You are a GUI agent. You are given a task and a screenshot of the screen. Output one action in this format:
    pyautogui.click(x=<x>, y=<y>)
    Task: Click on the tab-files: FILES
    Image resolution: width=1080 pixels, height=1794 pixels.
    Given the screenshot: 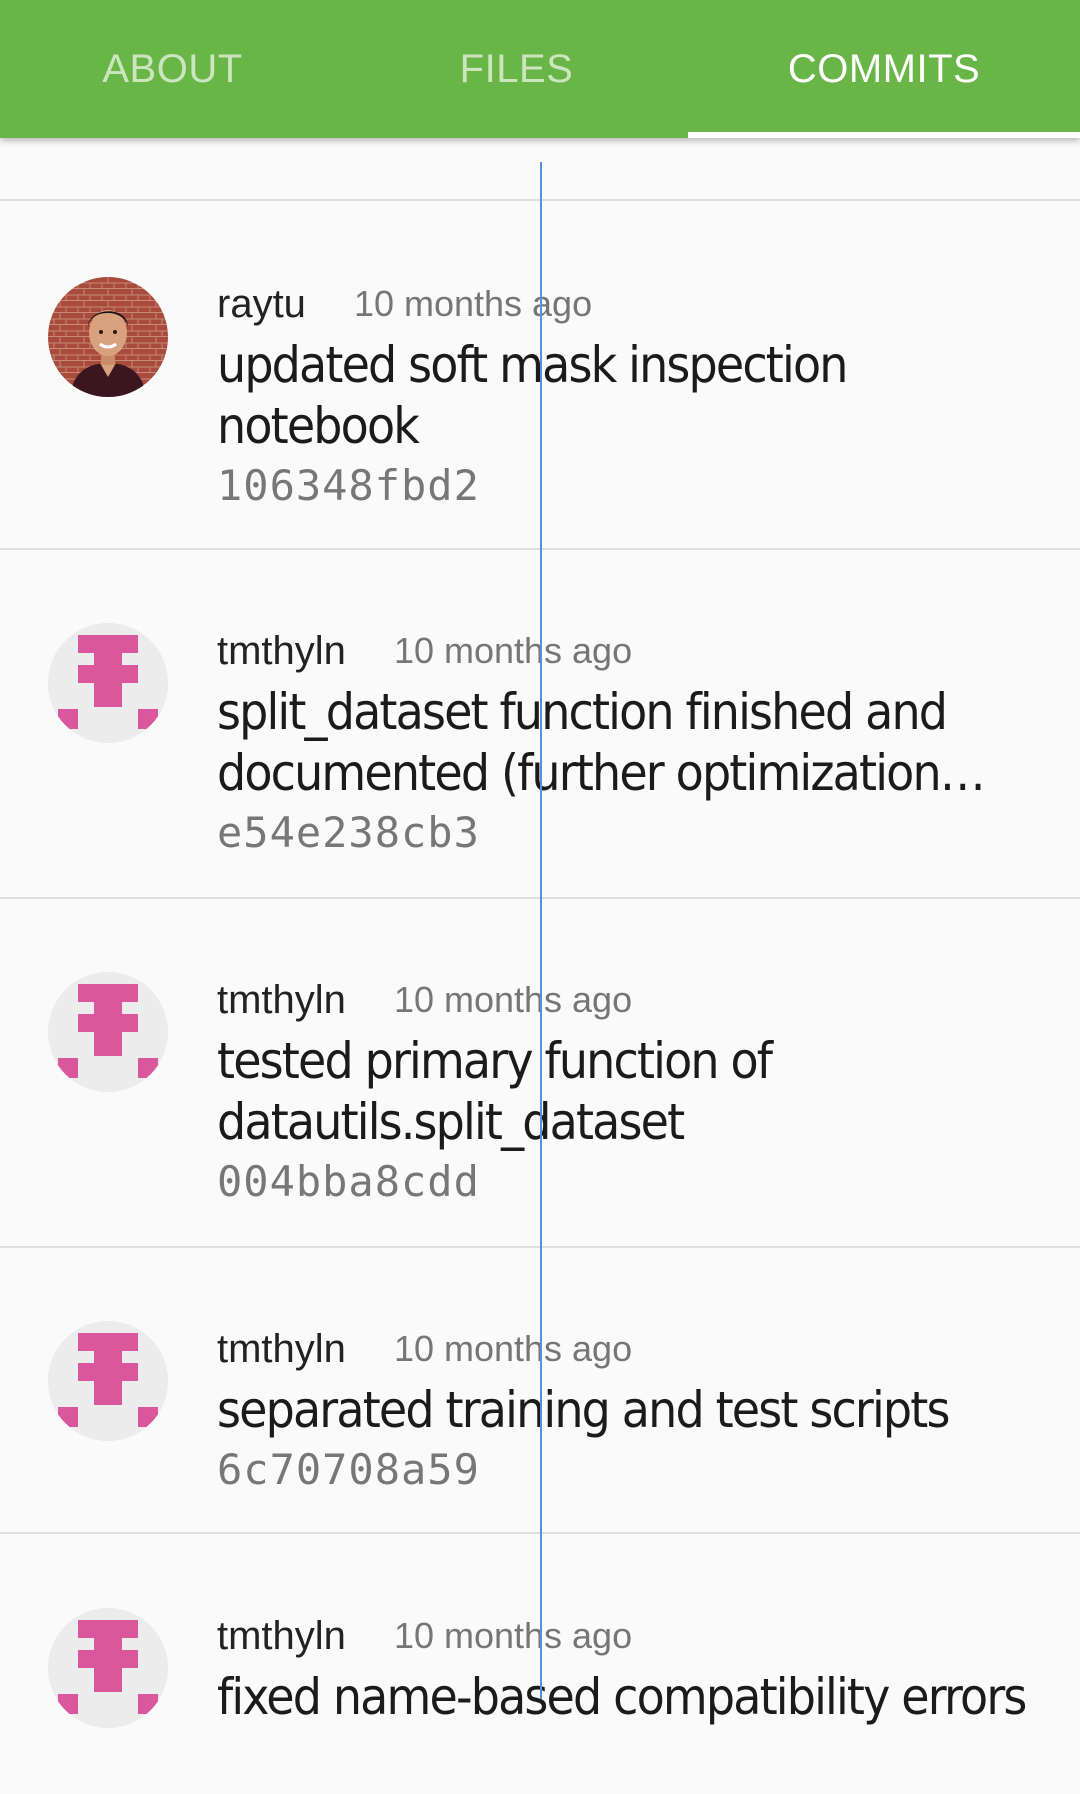 What is the action you would take?
    pyautogui.click(x=516, y=69)
    